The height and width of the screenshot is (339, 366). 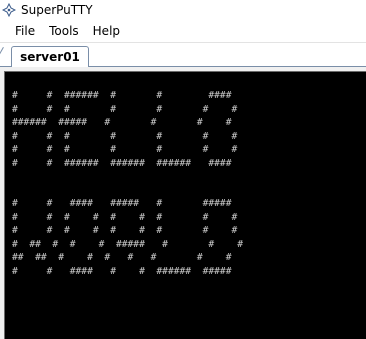 What do you see at coordinates (183, 31) in the screenshot?
I see `menu-bar: File Tools Help` at bounding box center [183, 31].